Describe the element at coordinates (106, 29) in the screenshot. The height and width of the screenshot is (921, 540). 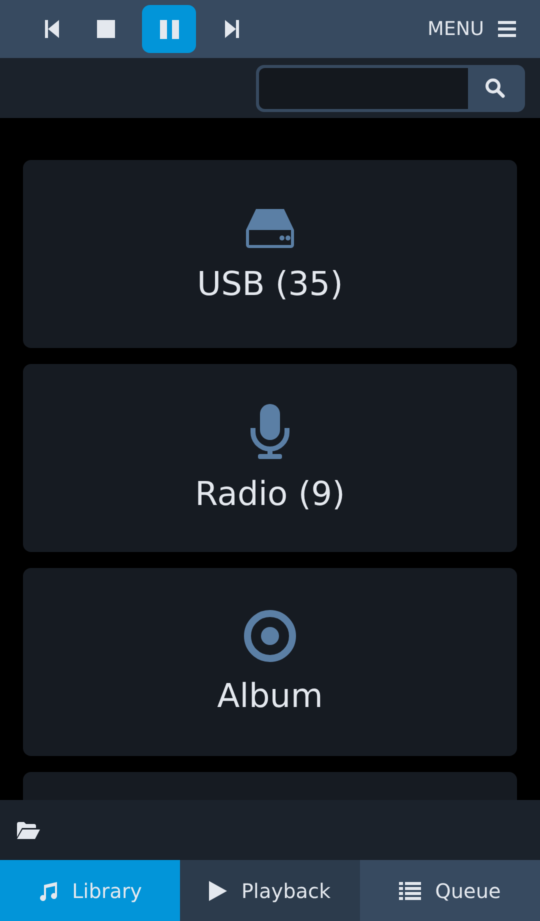
I see `stop-icon` at that location.